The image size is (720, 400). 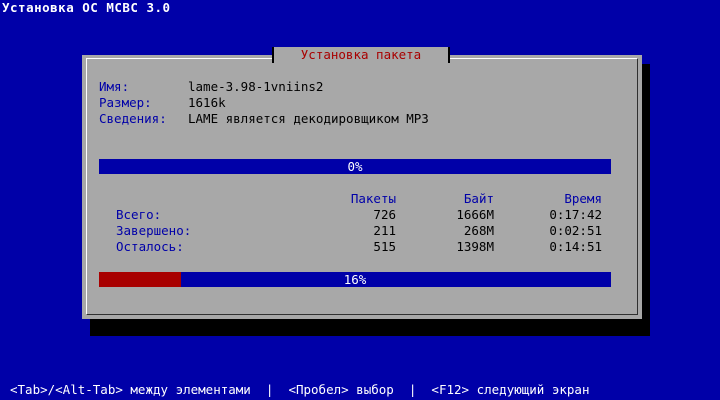 What do you see at coordinates (125, 102) in the screenshot?
I see `size-label: Размер:` at bounding box center [125, 102].